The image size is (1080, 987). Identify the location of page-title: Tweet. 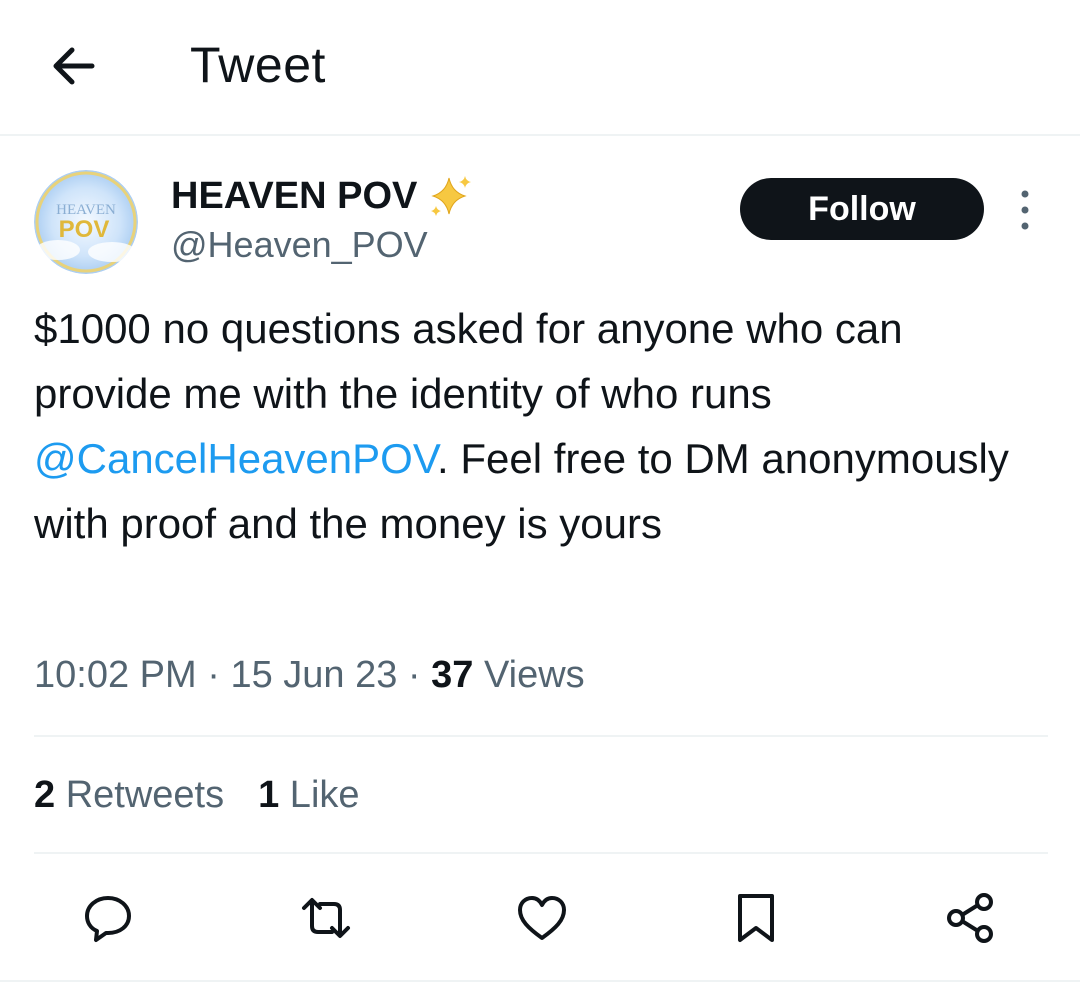
(258, 65).